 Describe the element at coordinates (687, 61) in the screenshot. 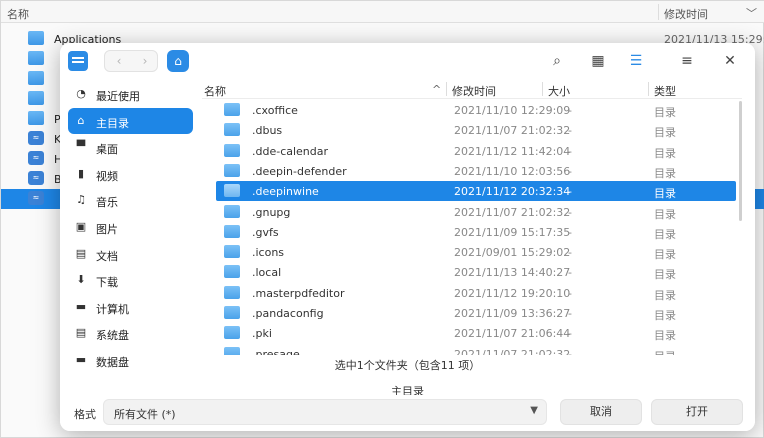

I see `menu-icon: ≡` at that location.